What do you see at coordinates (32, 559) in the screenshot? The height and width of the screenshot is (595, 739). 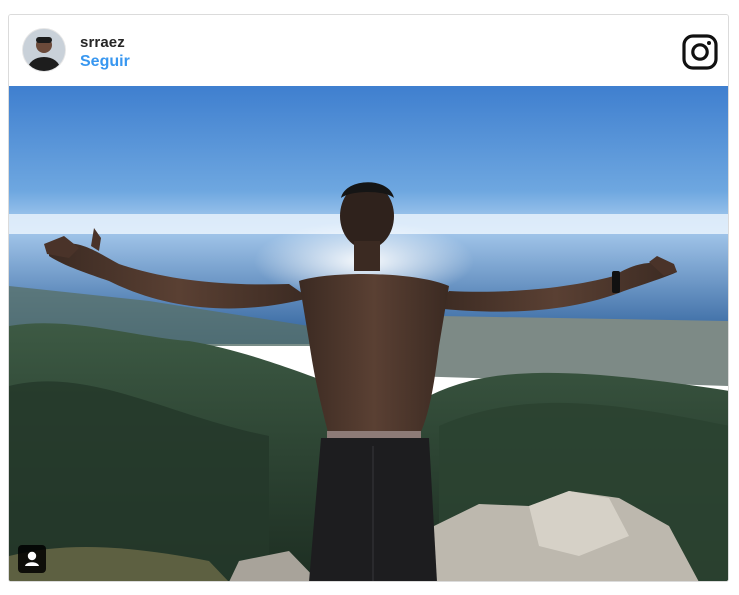 I see `user-tag-icon` at bounding box center [32, 559].